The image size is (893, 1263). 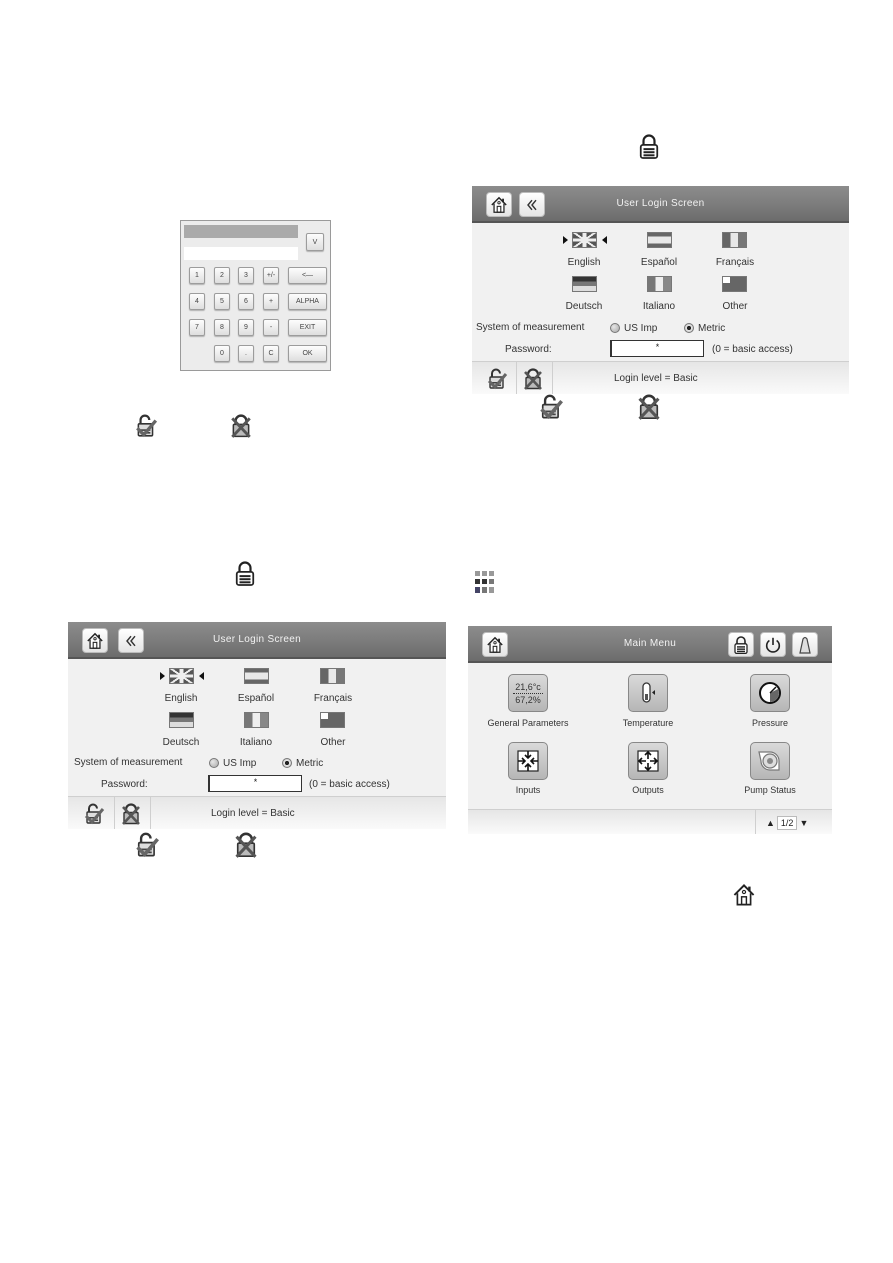 What do you see at coordinates (271, 353) in the screenshot?
I see `keypad-key-clear: C` at bounding box center [271, 353].